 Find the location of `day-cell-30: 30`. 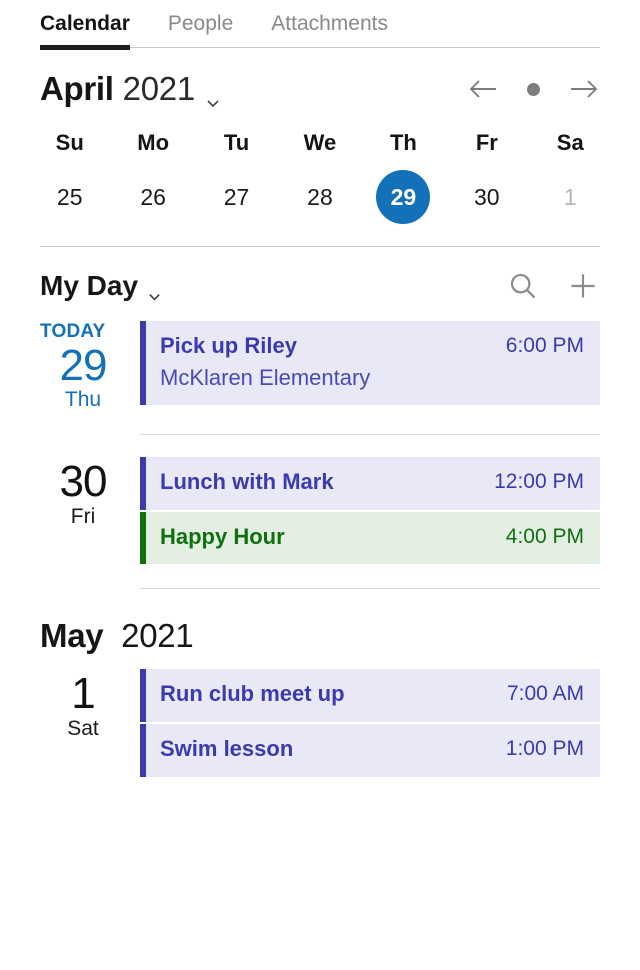

day-cell-30: 30 is located at coordinates (486, 197).